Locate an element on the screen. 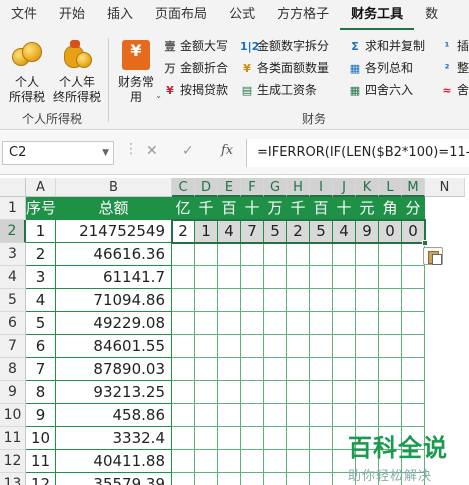 Image resolution: width=469 pixels, height=485 pixels. column-header-D: D is located at coordinates (206, 187).